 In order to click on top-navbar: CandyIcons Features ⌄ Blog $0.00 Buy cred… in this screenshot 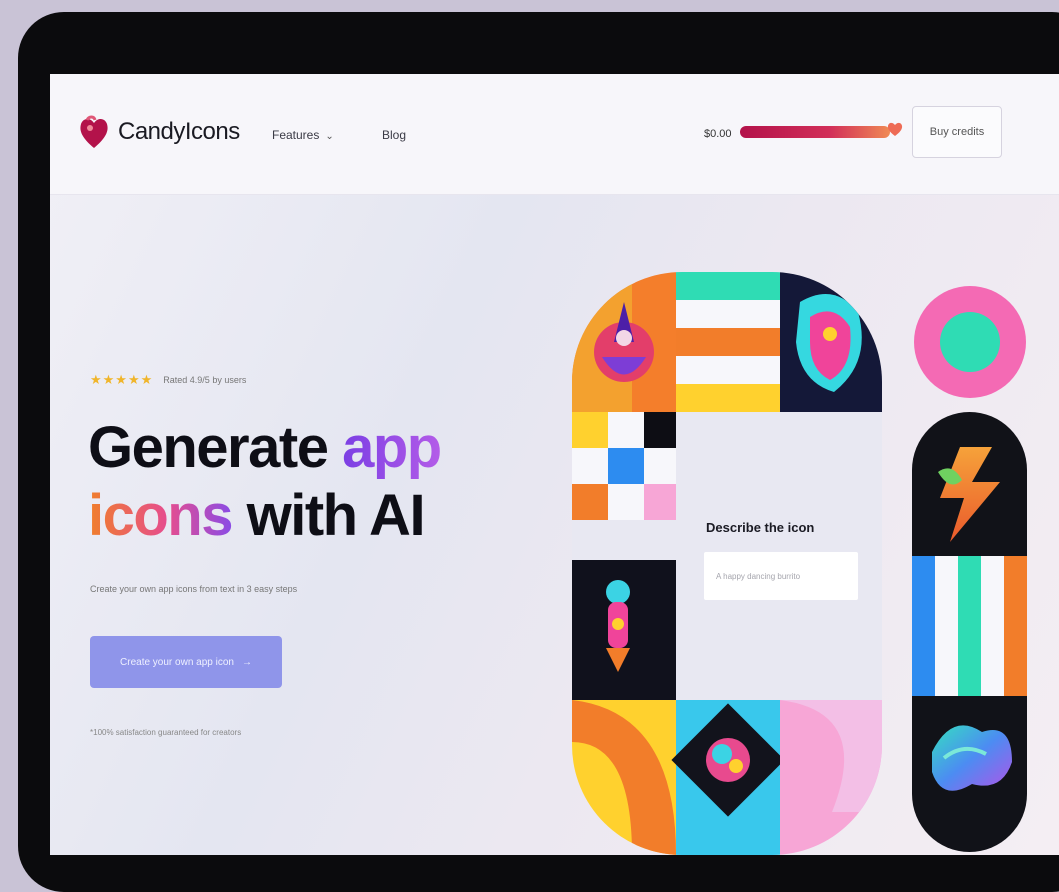, I will do `click(554, 134)`.